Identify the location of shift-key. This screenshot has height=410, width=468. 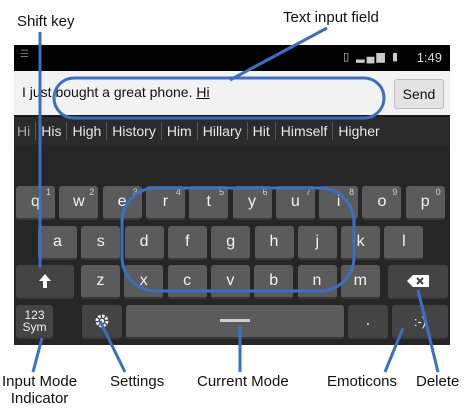
(45, 282).